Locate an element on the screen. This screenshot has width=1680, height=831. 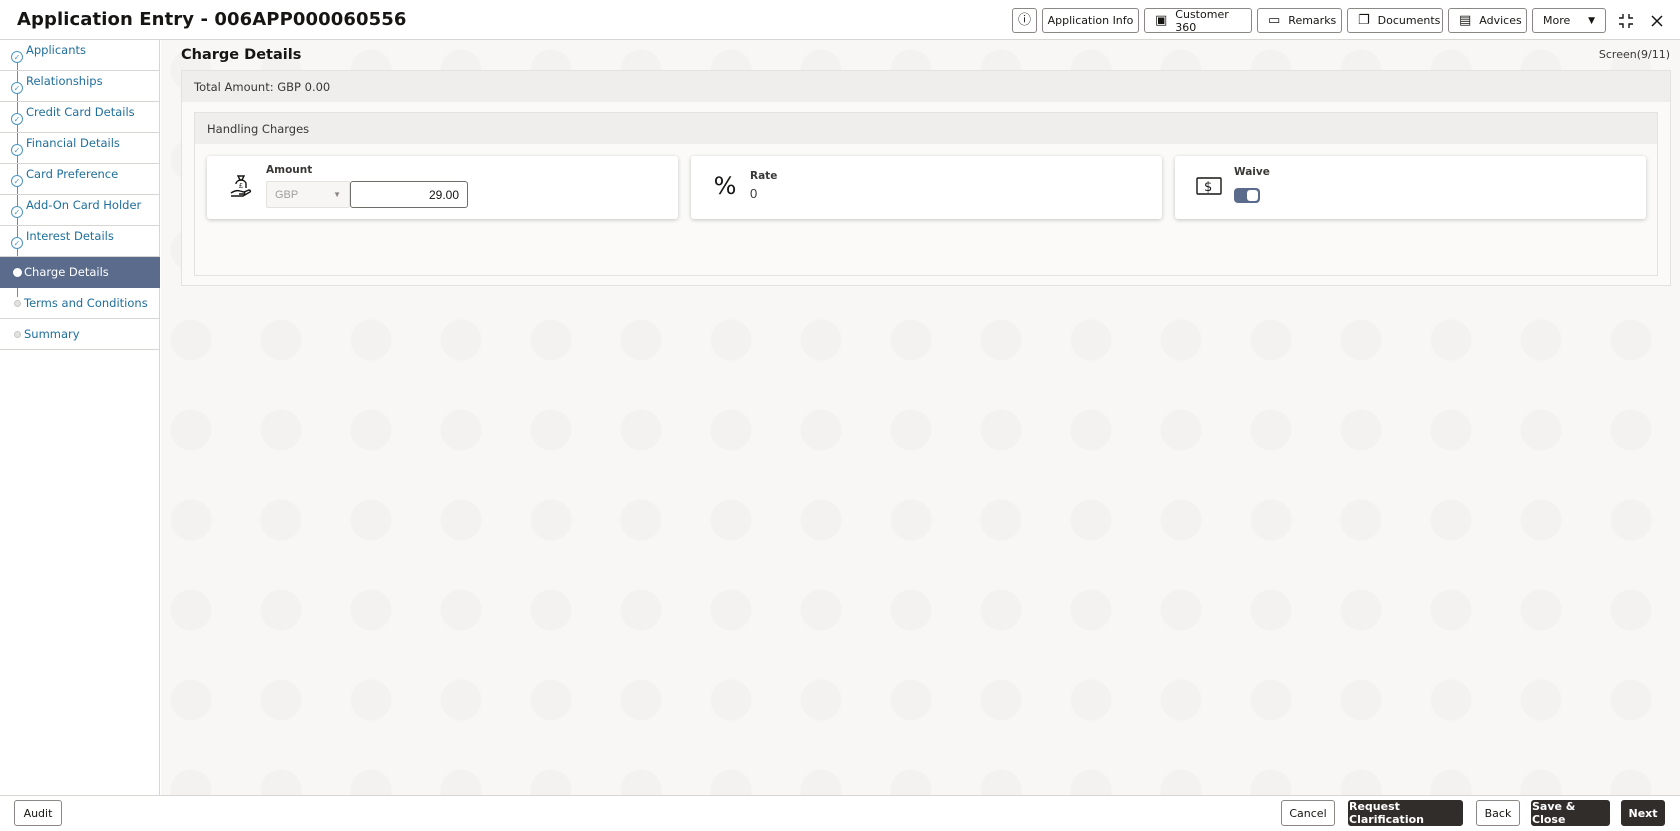
save-close-button: Save & Close is located at coordinates (1570, 813).